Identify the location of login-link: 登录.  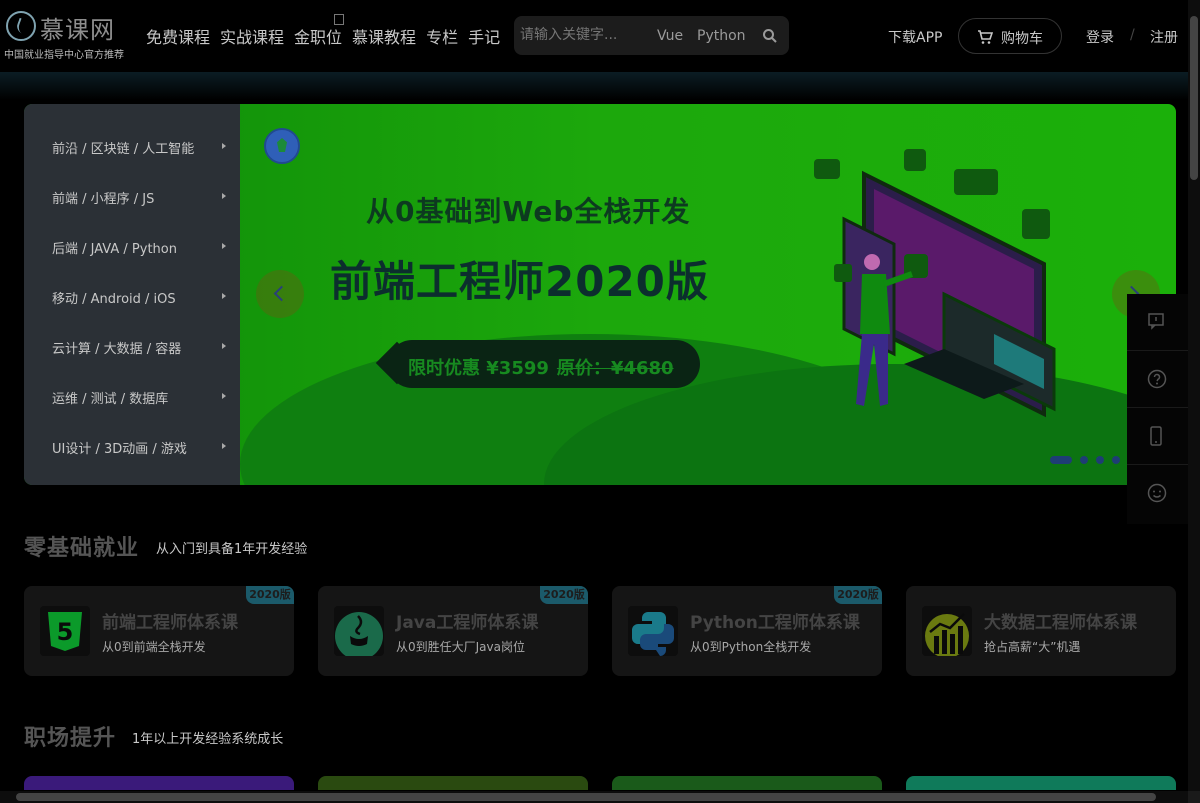
(1100, 37).